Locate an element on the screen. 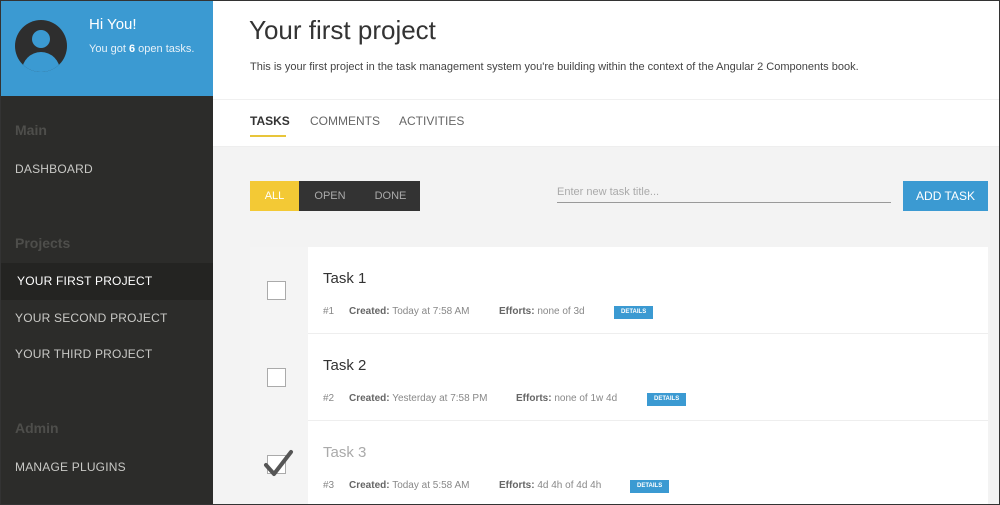 This screenshot has width=1000, height=505. efforts-value: none of 1w 4d is located at coordinates (586, 398).